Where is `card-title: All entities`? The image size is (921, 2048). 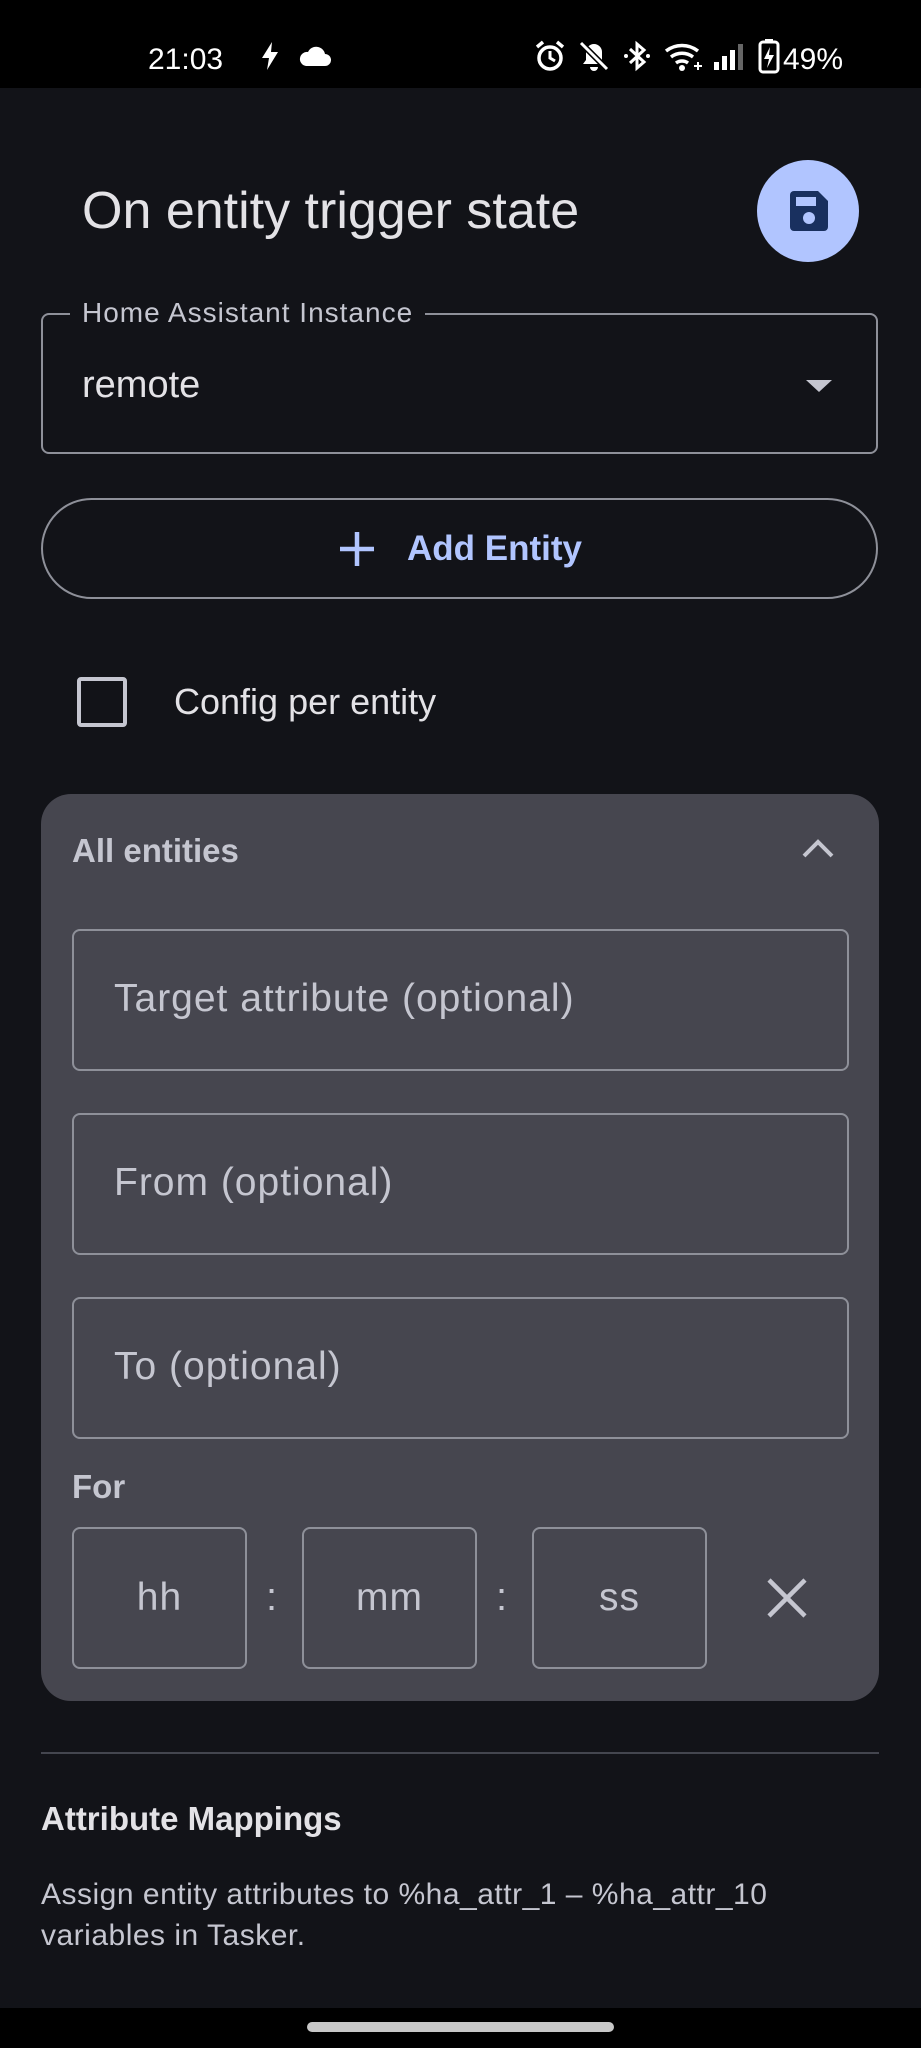
card-title: All entities is located at coordinates (155, 851).